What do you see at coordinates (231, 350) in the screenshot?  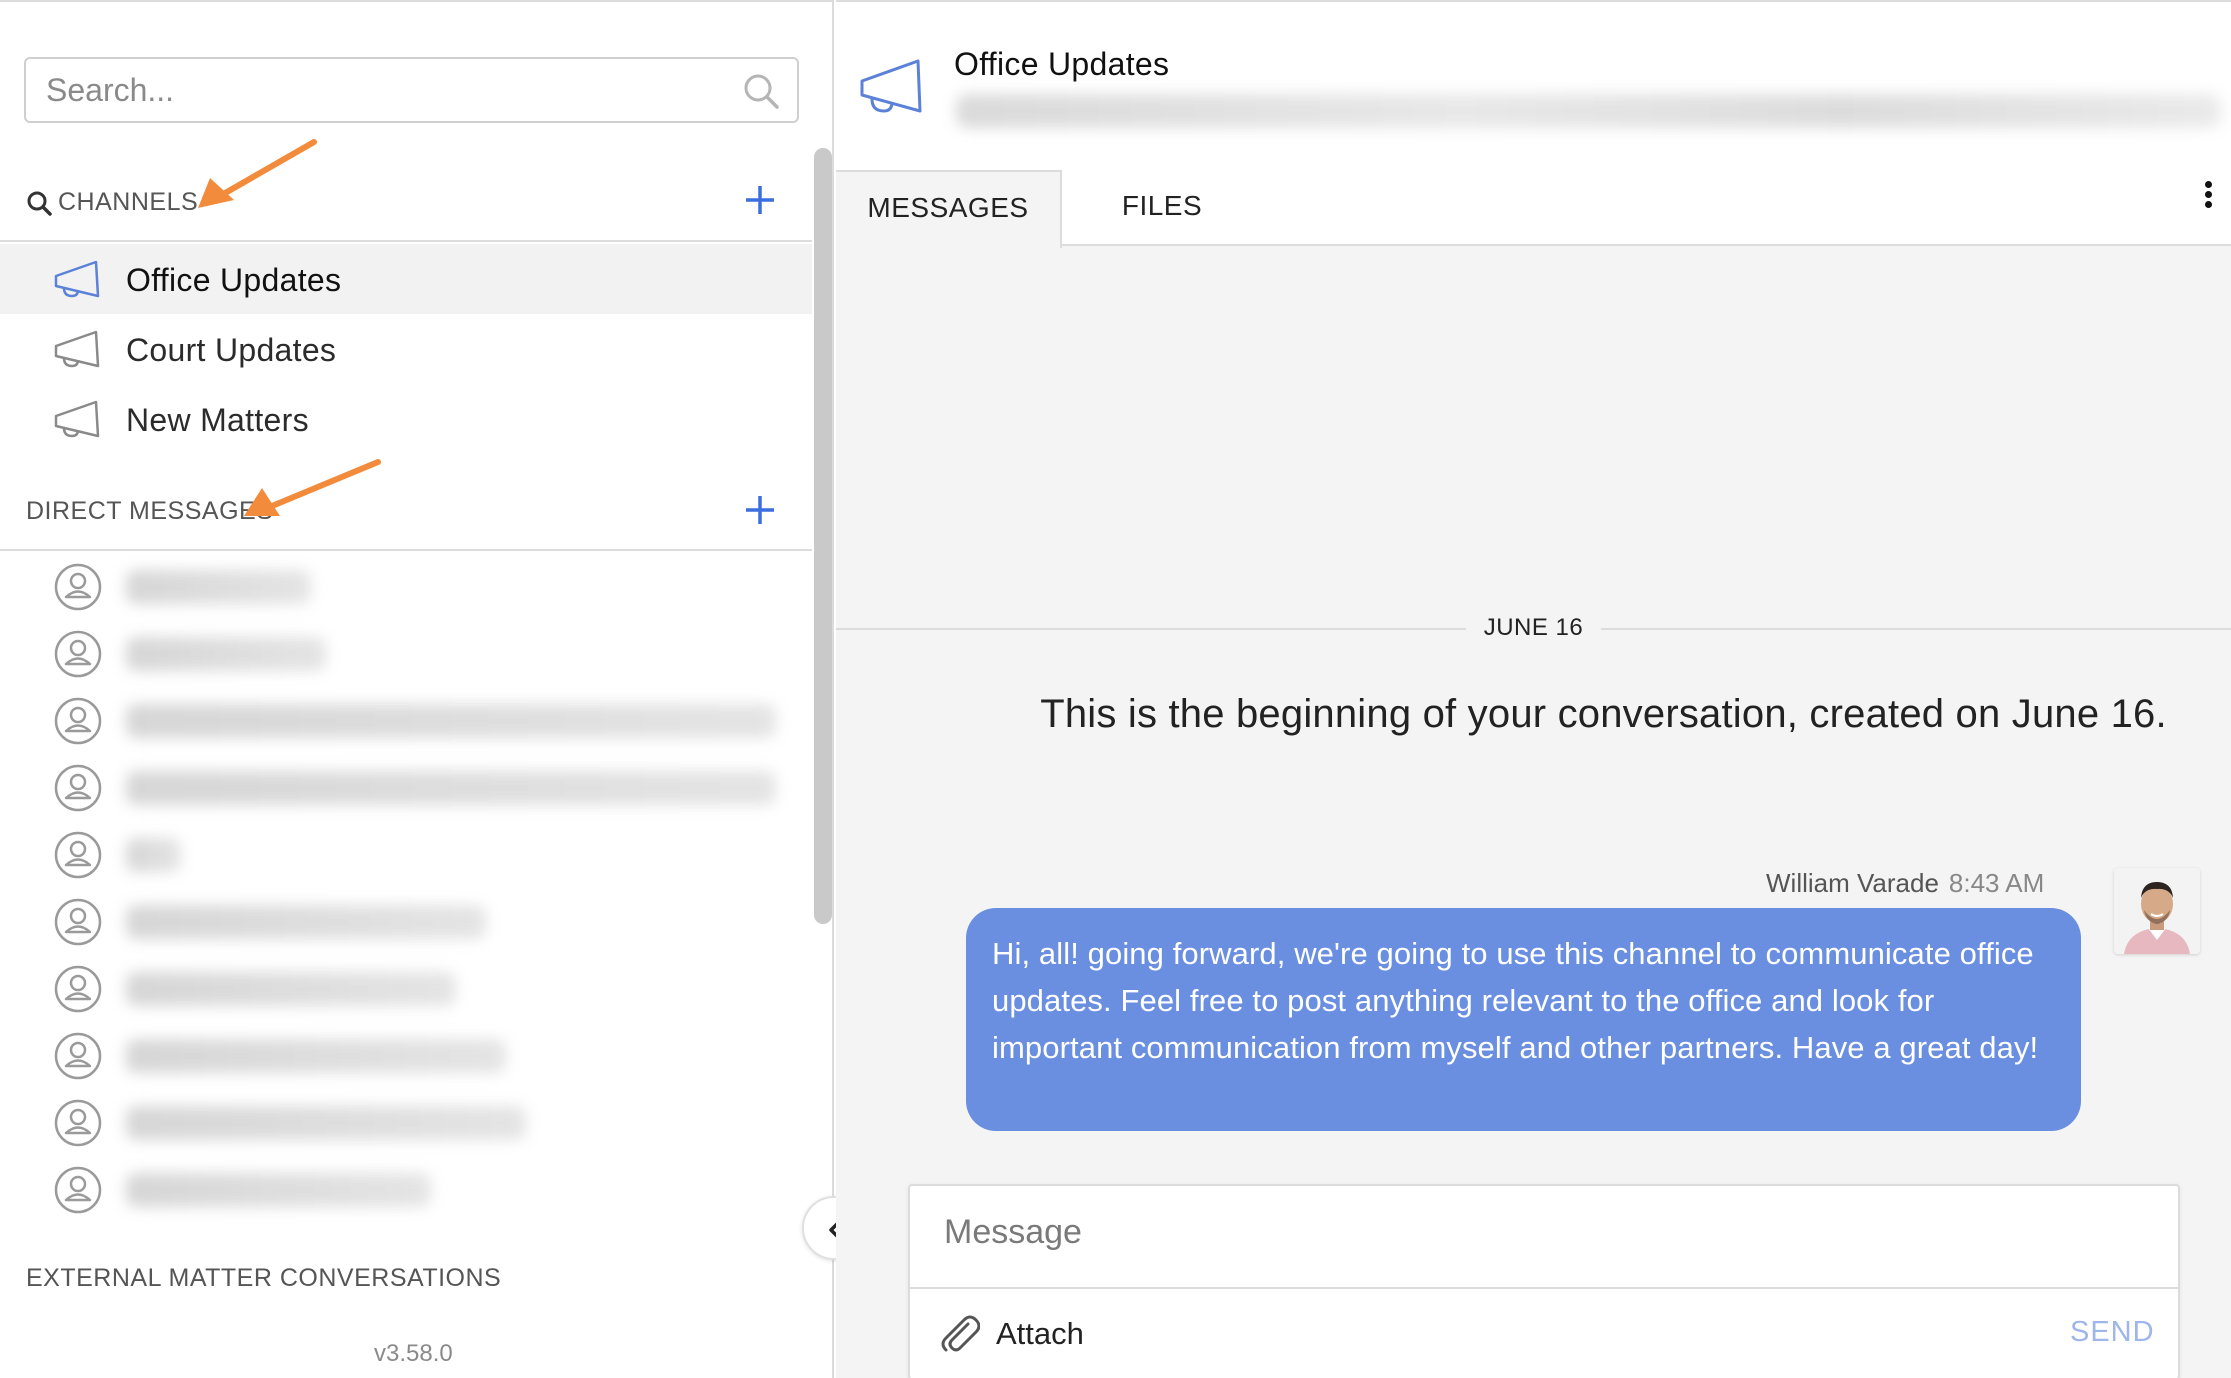 I see `channel-label: Court Updates` at bounding box center [231, 350].